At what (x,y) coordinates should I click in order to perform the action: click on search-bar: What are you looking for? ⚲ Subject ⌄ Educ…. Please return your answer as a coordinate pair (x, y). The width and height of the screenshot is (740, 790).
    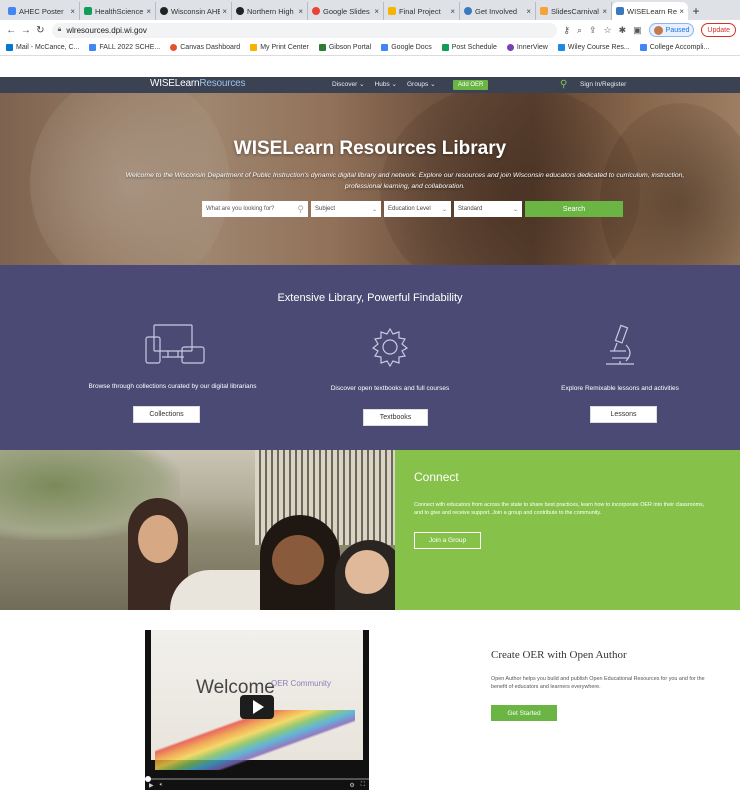
    Looking at the image, I should click on (412, 209).